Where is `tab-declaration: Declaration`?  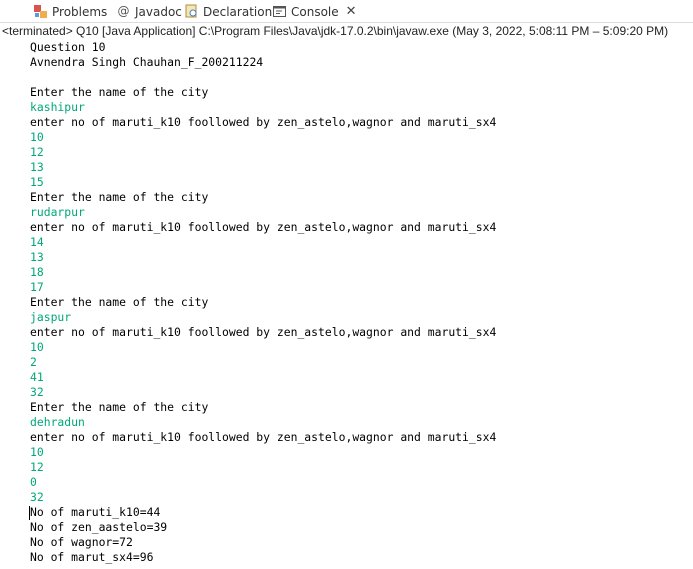 tab-declaration: Declaration is located at coordinates (228, 11).